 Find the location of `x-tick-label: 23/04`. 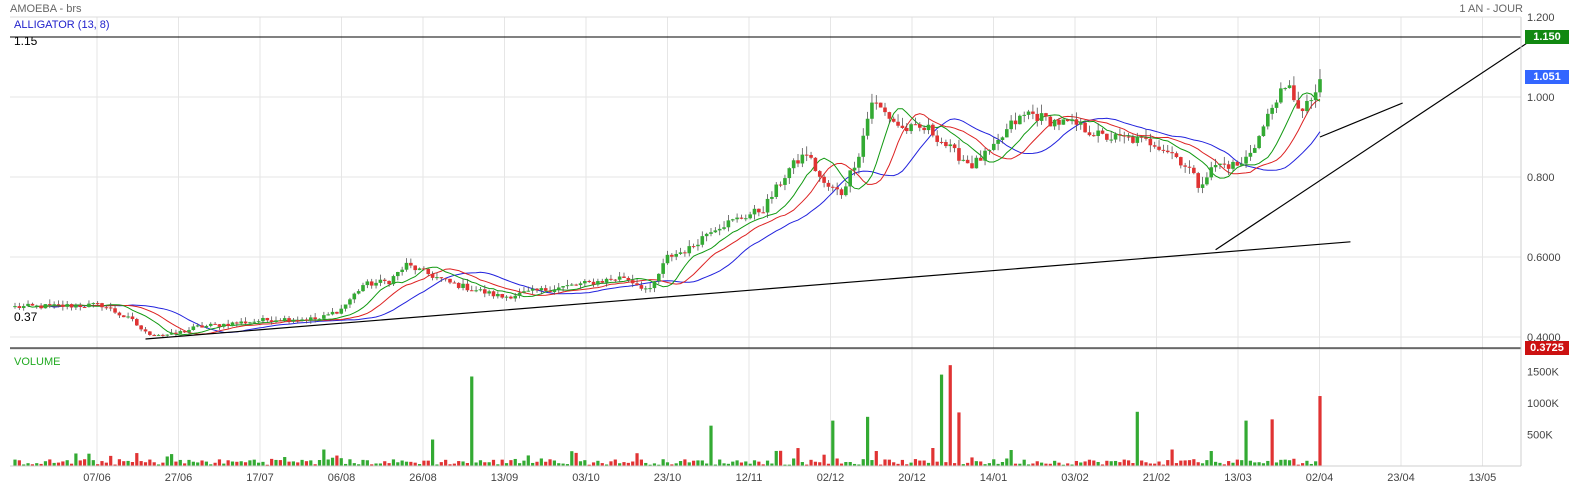

x-tick-label: 23/04 is located at coordinates (1401, 478).